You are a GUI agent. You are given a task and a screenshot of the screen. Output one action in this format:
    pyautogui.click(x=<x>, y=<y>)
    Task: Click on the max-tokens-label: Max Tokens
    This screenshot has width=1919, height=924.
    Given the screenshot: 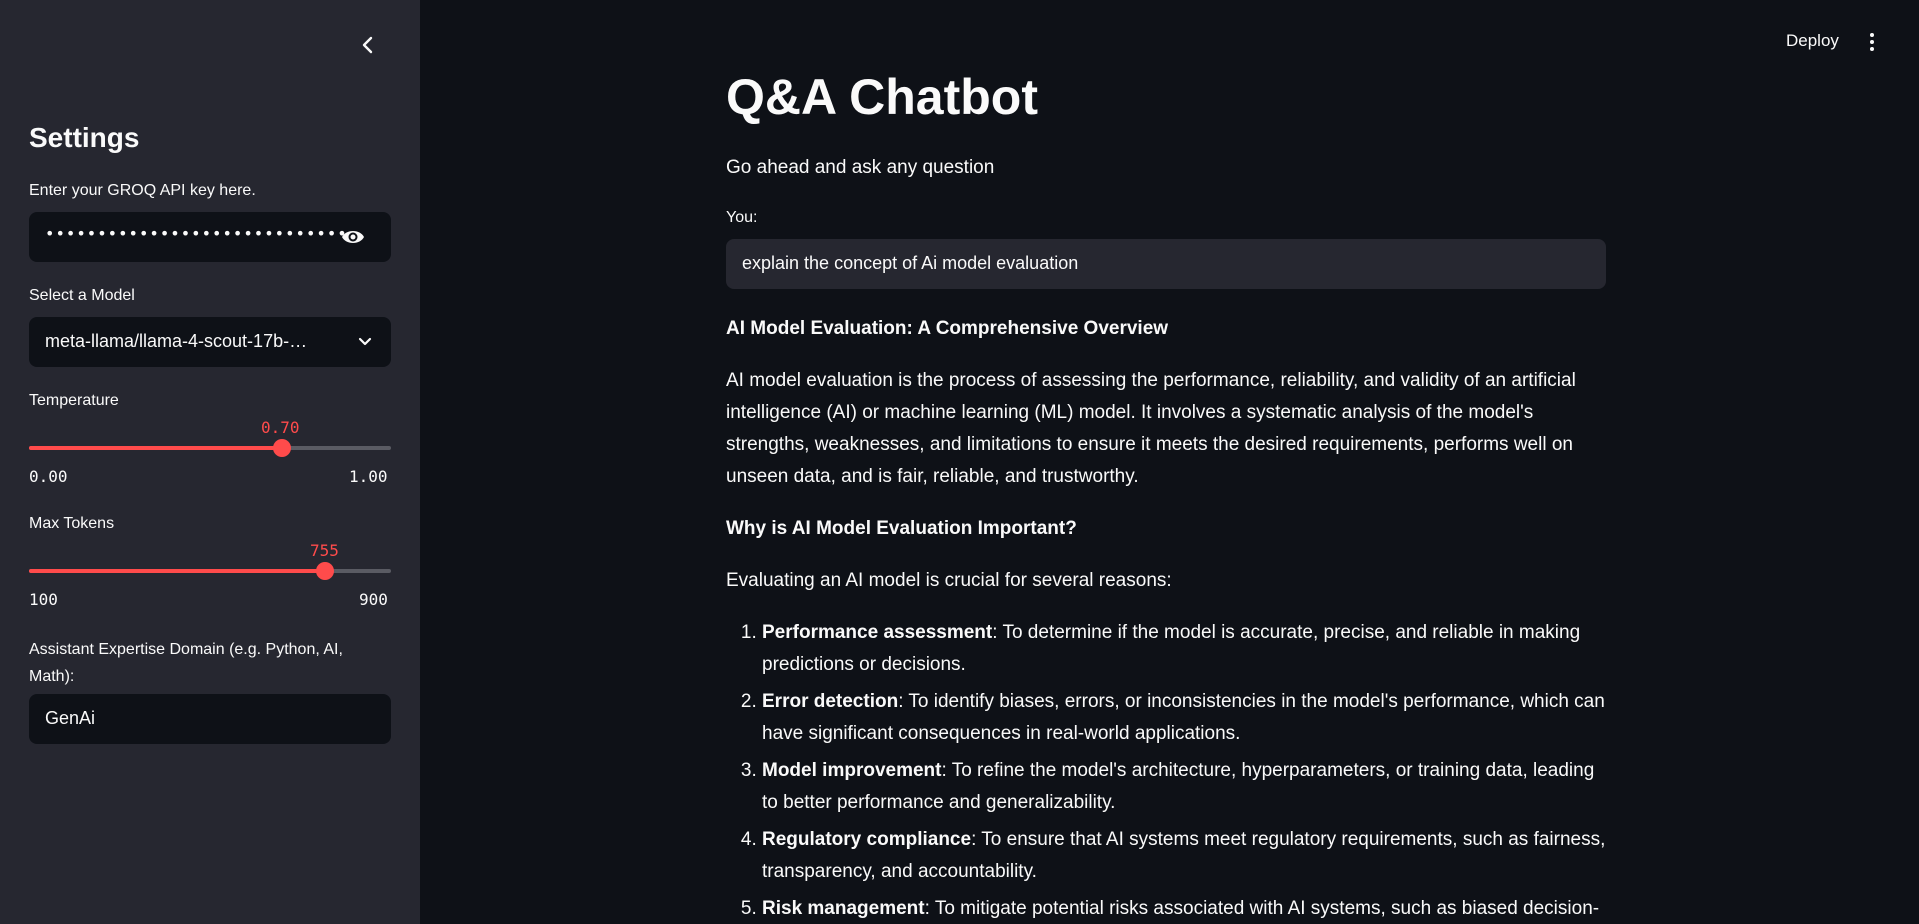 What is the action you would take?
    pyautogui.click(x=72, y=523)
    